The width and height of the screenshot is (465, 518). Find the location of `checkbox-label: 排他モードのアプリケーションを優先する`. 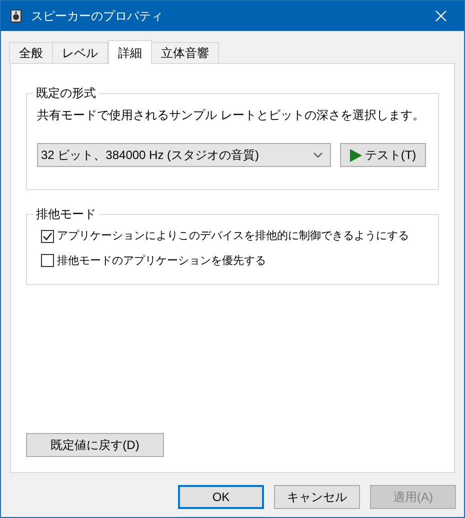

checkbox-label: 排他モードのアプリケーションを優先する is located at coordinates (161, 261).